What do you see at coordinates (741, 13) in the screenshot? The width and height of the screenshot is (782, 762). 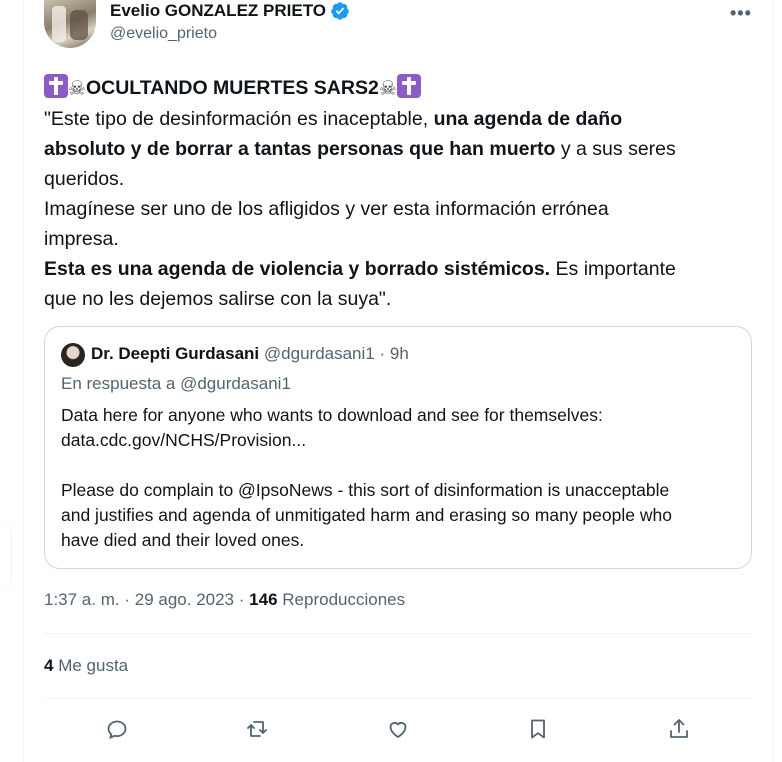 I see `more-options-icon: •••` at bounding box center [741, 13].